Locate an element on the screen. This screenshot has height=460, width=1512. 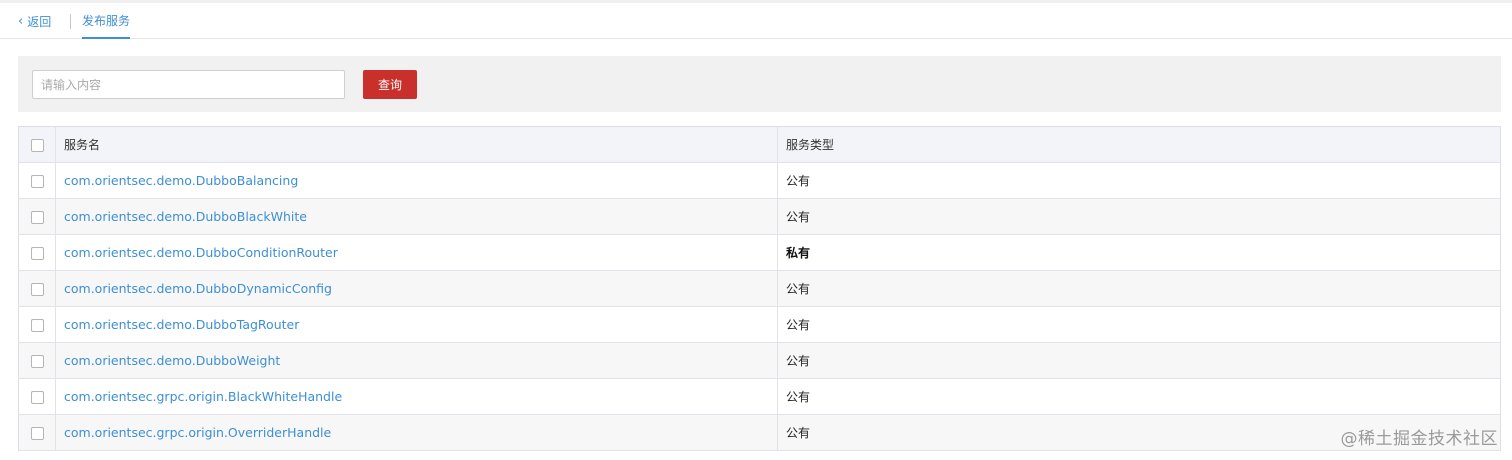
service-name-link: com.orientsec.demo.DubboBalancing is located at coordinates (181, 180).